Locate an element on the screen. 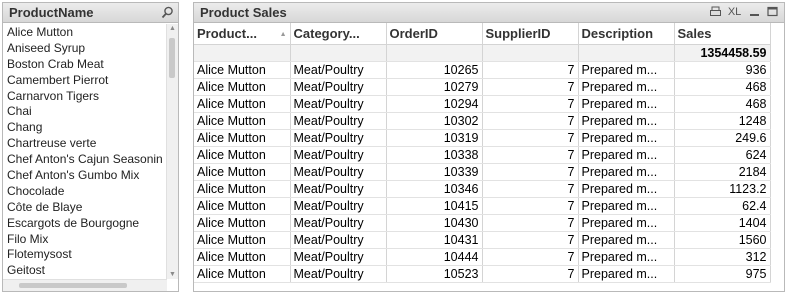 Image resolution: width=788 pixels, height=296 pixels. cell-sales: 975 is located at coordinates (722, 274).